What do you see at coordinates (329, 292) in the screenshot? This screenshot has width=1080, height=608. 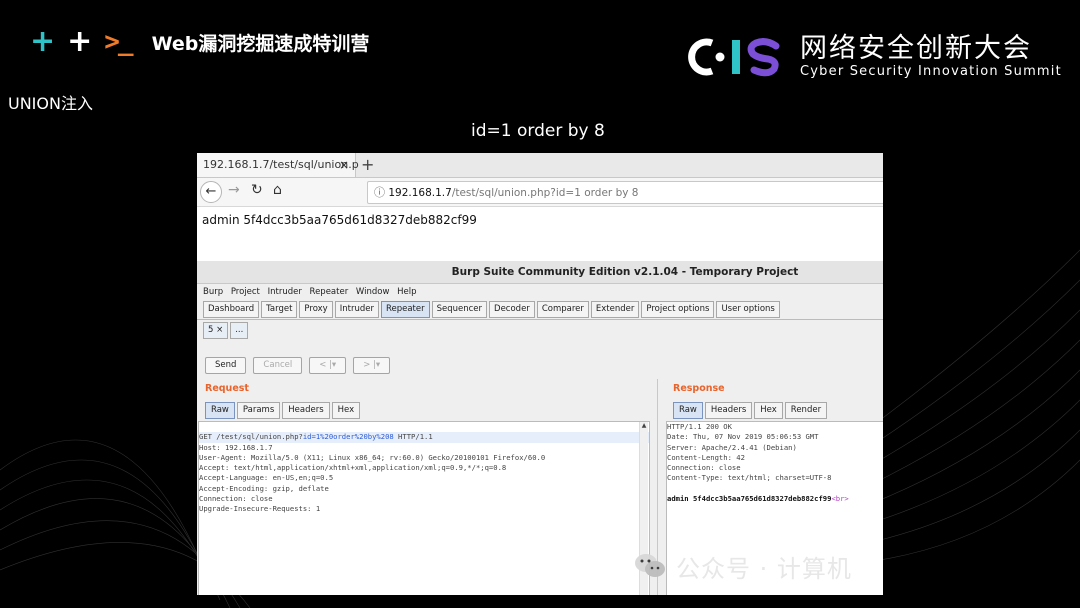 I see `menu-item-repeater: Repeater` at bounding box center [329, 292].